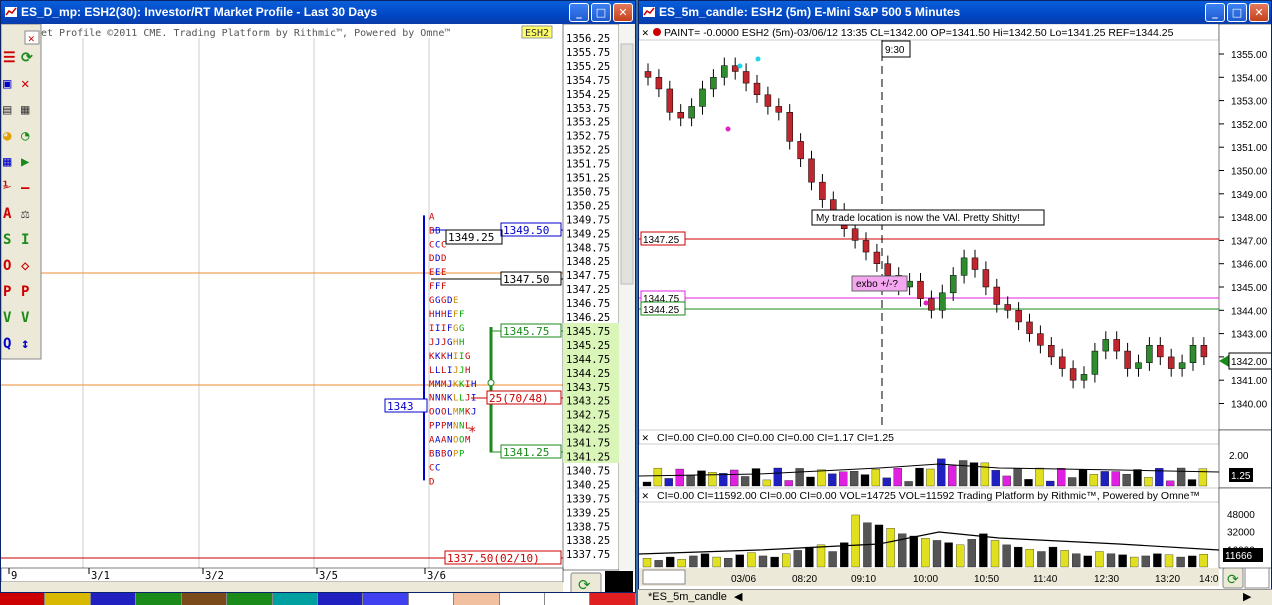  Describe the element at coordinates (31, 38) in the screenshot. I see `toolbar-close-icon: ✕` at that location.